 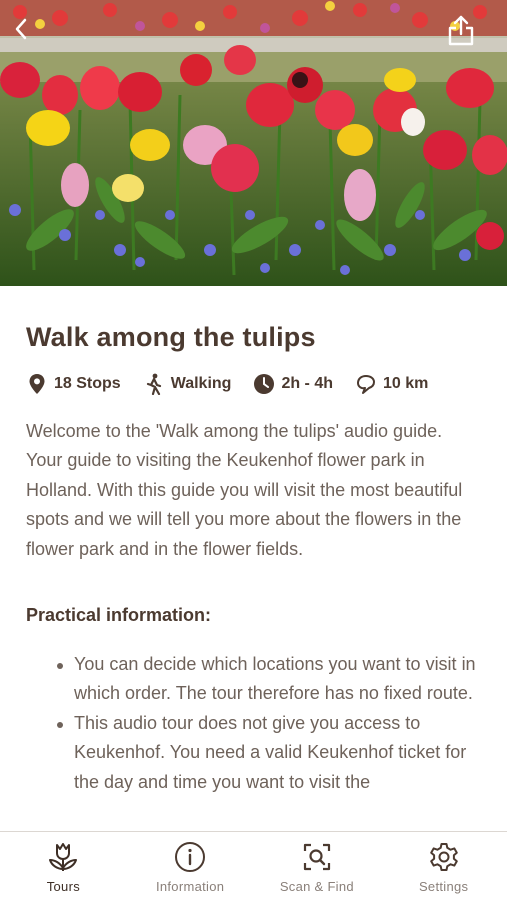 What do you see at coordinates (154, 384) in the screenshot?
I see `walking-person-icon` at bounding box center [154, 384].